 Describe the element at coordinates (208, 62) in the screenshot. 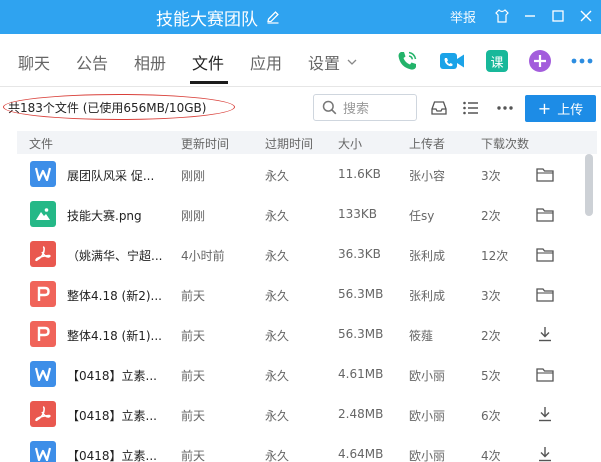

I see `tab-files: 文件` at that location.